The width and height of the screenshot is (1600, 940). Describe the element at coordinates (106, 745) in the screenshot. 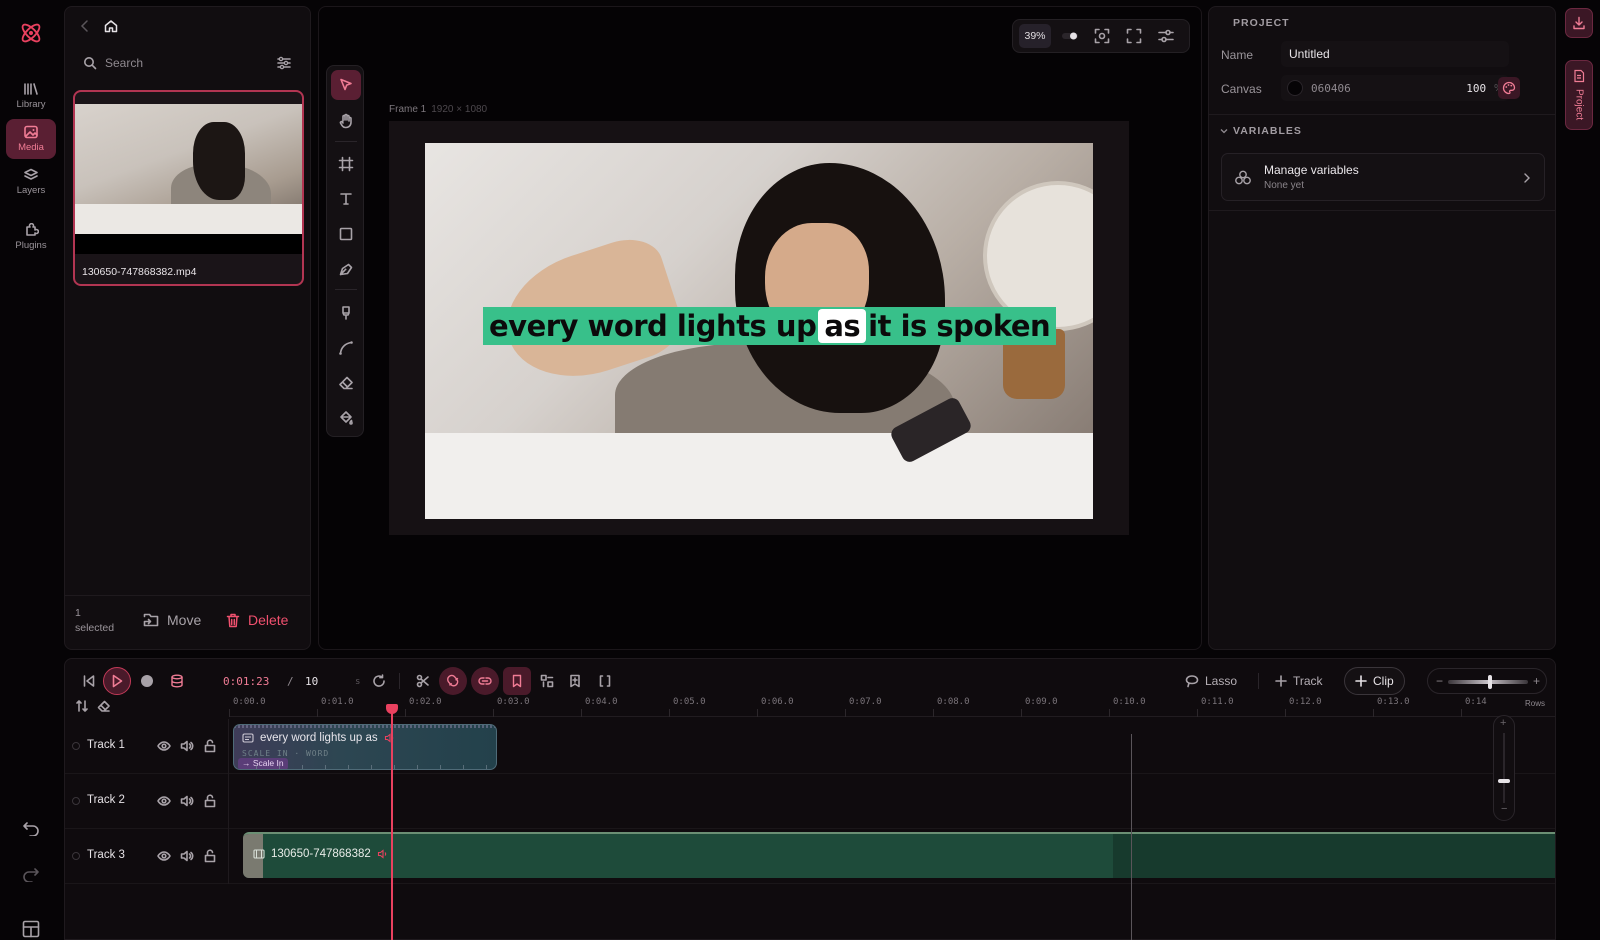

I see `track-name: Track 1` at that location.